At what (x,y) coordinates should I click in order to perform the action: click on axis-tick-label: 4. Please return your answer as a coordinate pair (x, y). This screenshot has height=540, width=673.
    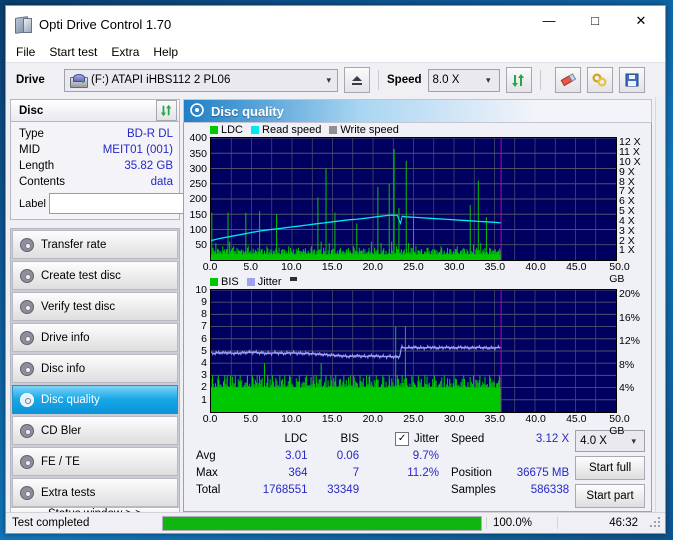
    Looking at the image, I should click on (204, 362).